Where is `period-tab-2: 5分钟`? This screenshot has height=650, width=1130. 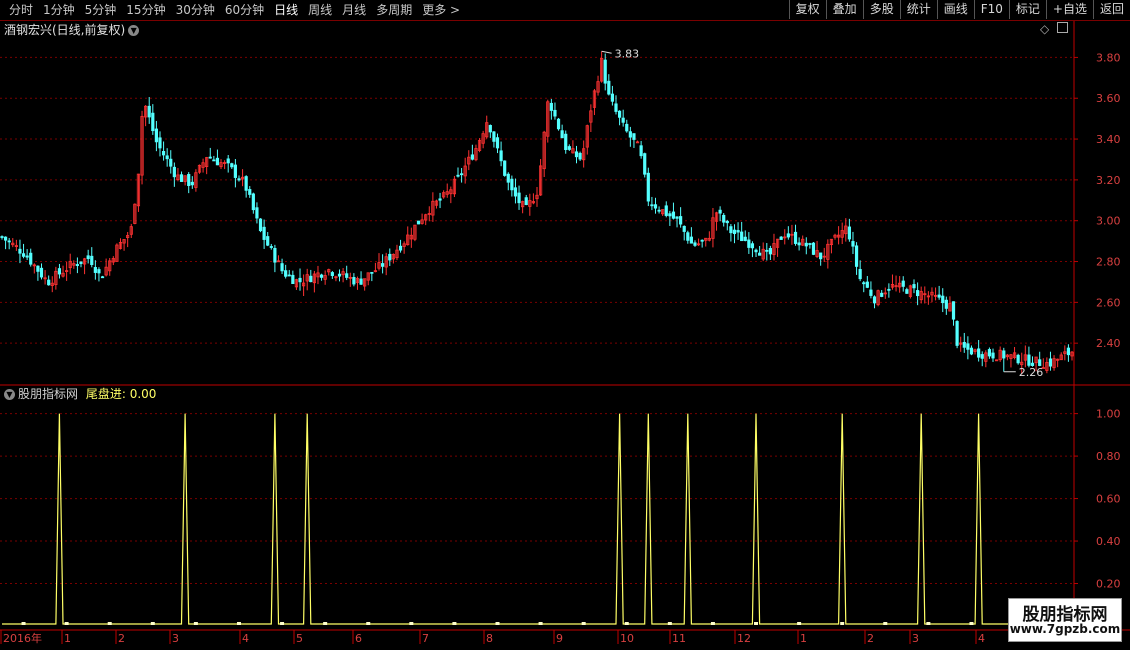 period-tab-2: 5分钟 is located at coordinates (101, 10).